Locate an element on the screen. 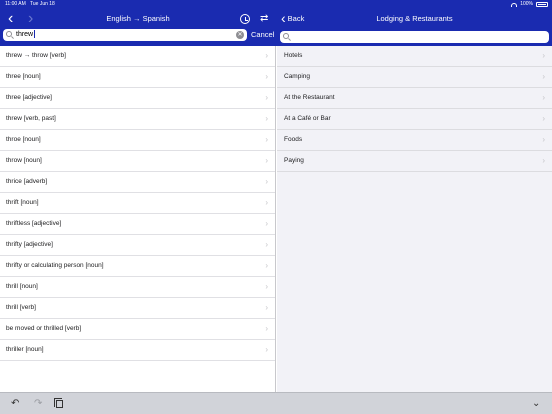 This screenshot has width=552, height=414. result-label: three [adjective] is located at coordinates (29, 97).